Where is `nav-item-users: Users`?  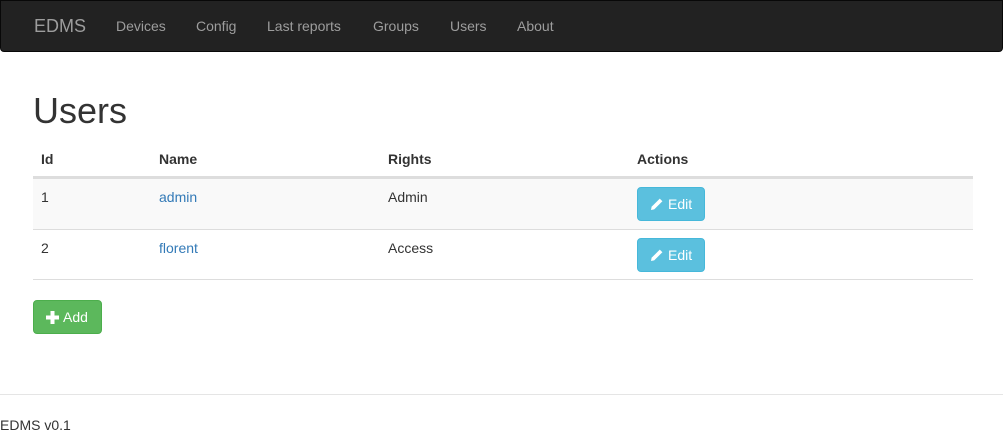
nav-item-users: Users is located at coordinates (468, 26).